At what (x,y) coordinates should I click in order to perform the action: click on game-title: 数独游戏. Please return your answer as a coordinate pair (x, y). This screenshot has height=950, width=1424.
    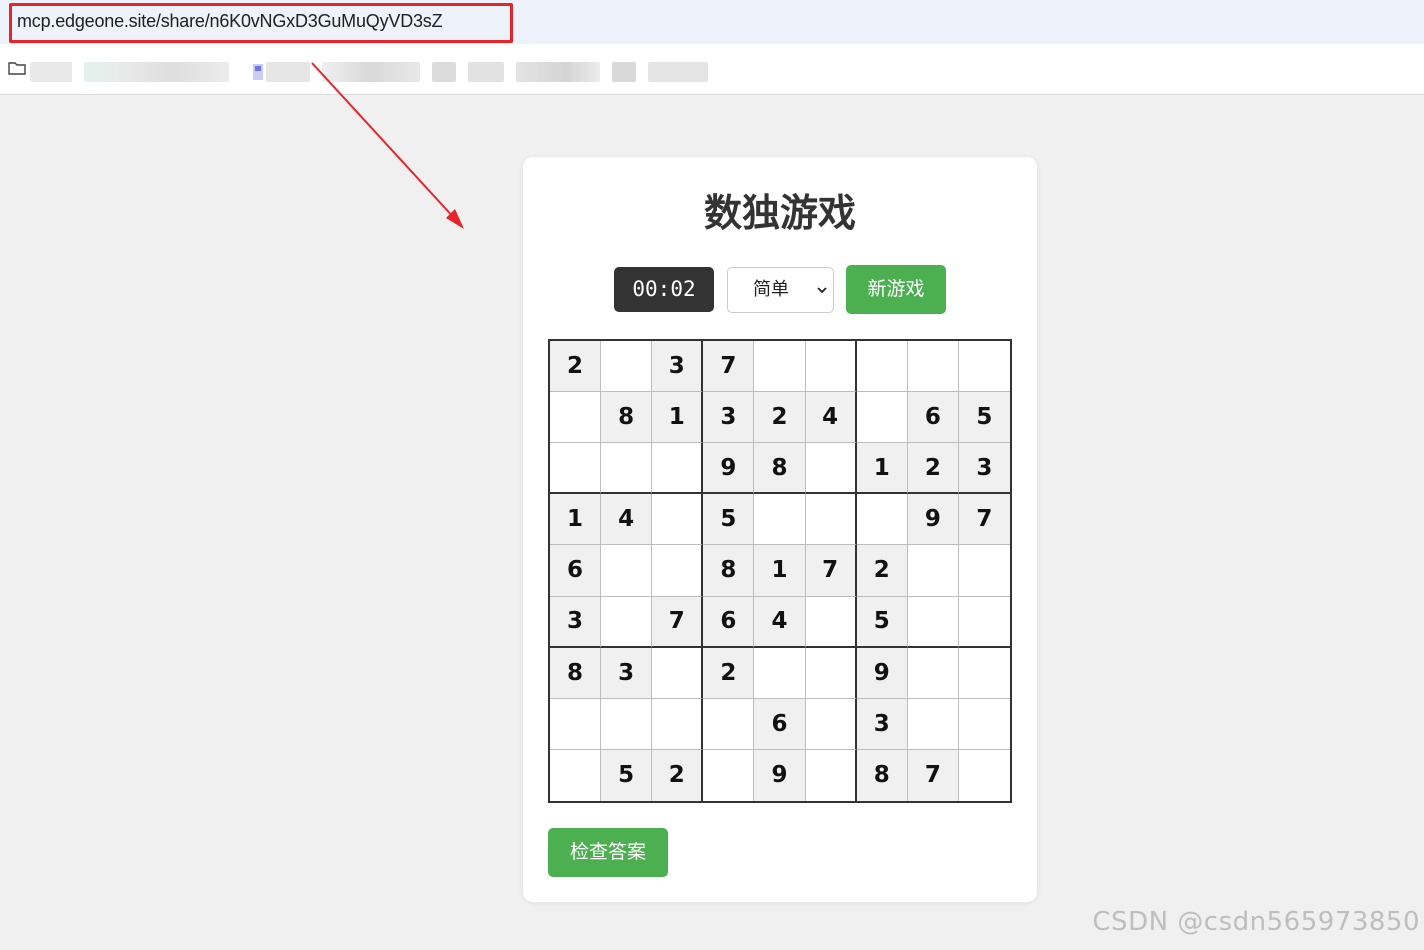
    Looking at the image, I should click on (779, 213).